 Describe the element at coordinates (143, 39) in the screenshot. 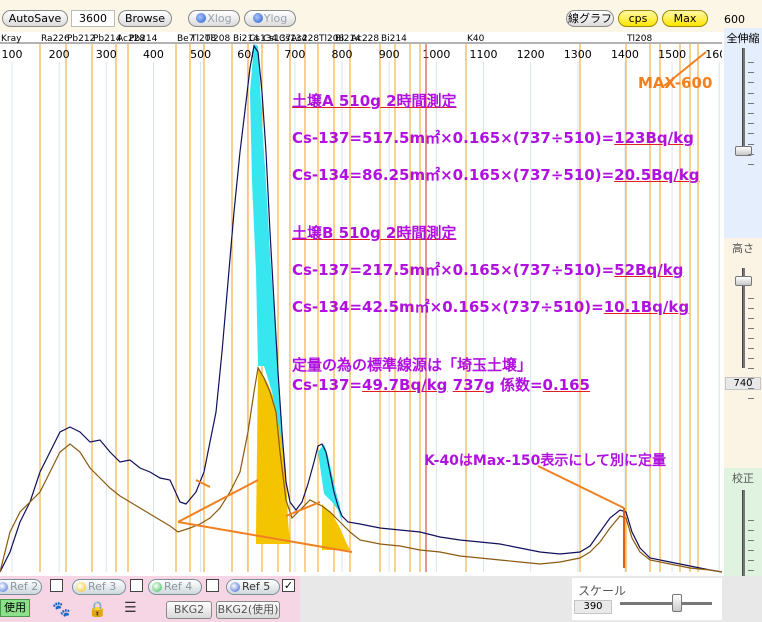

I see `isotope-label: Pb214` at that location.